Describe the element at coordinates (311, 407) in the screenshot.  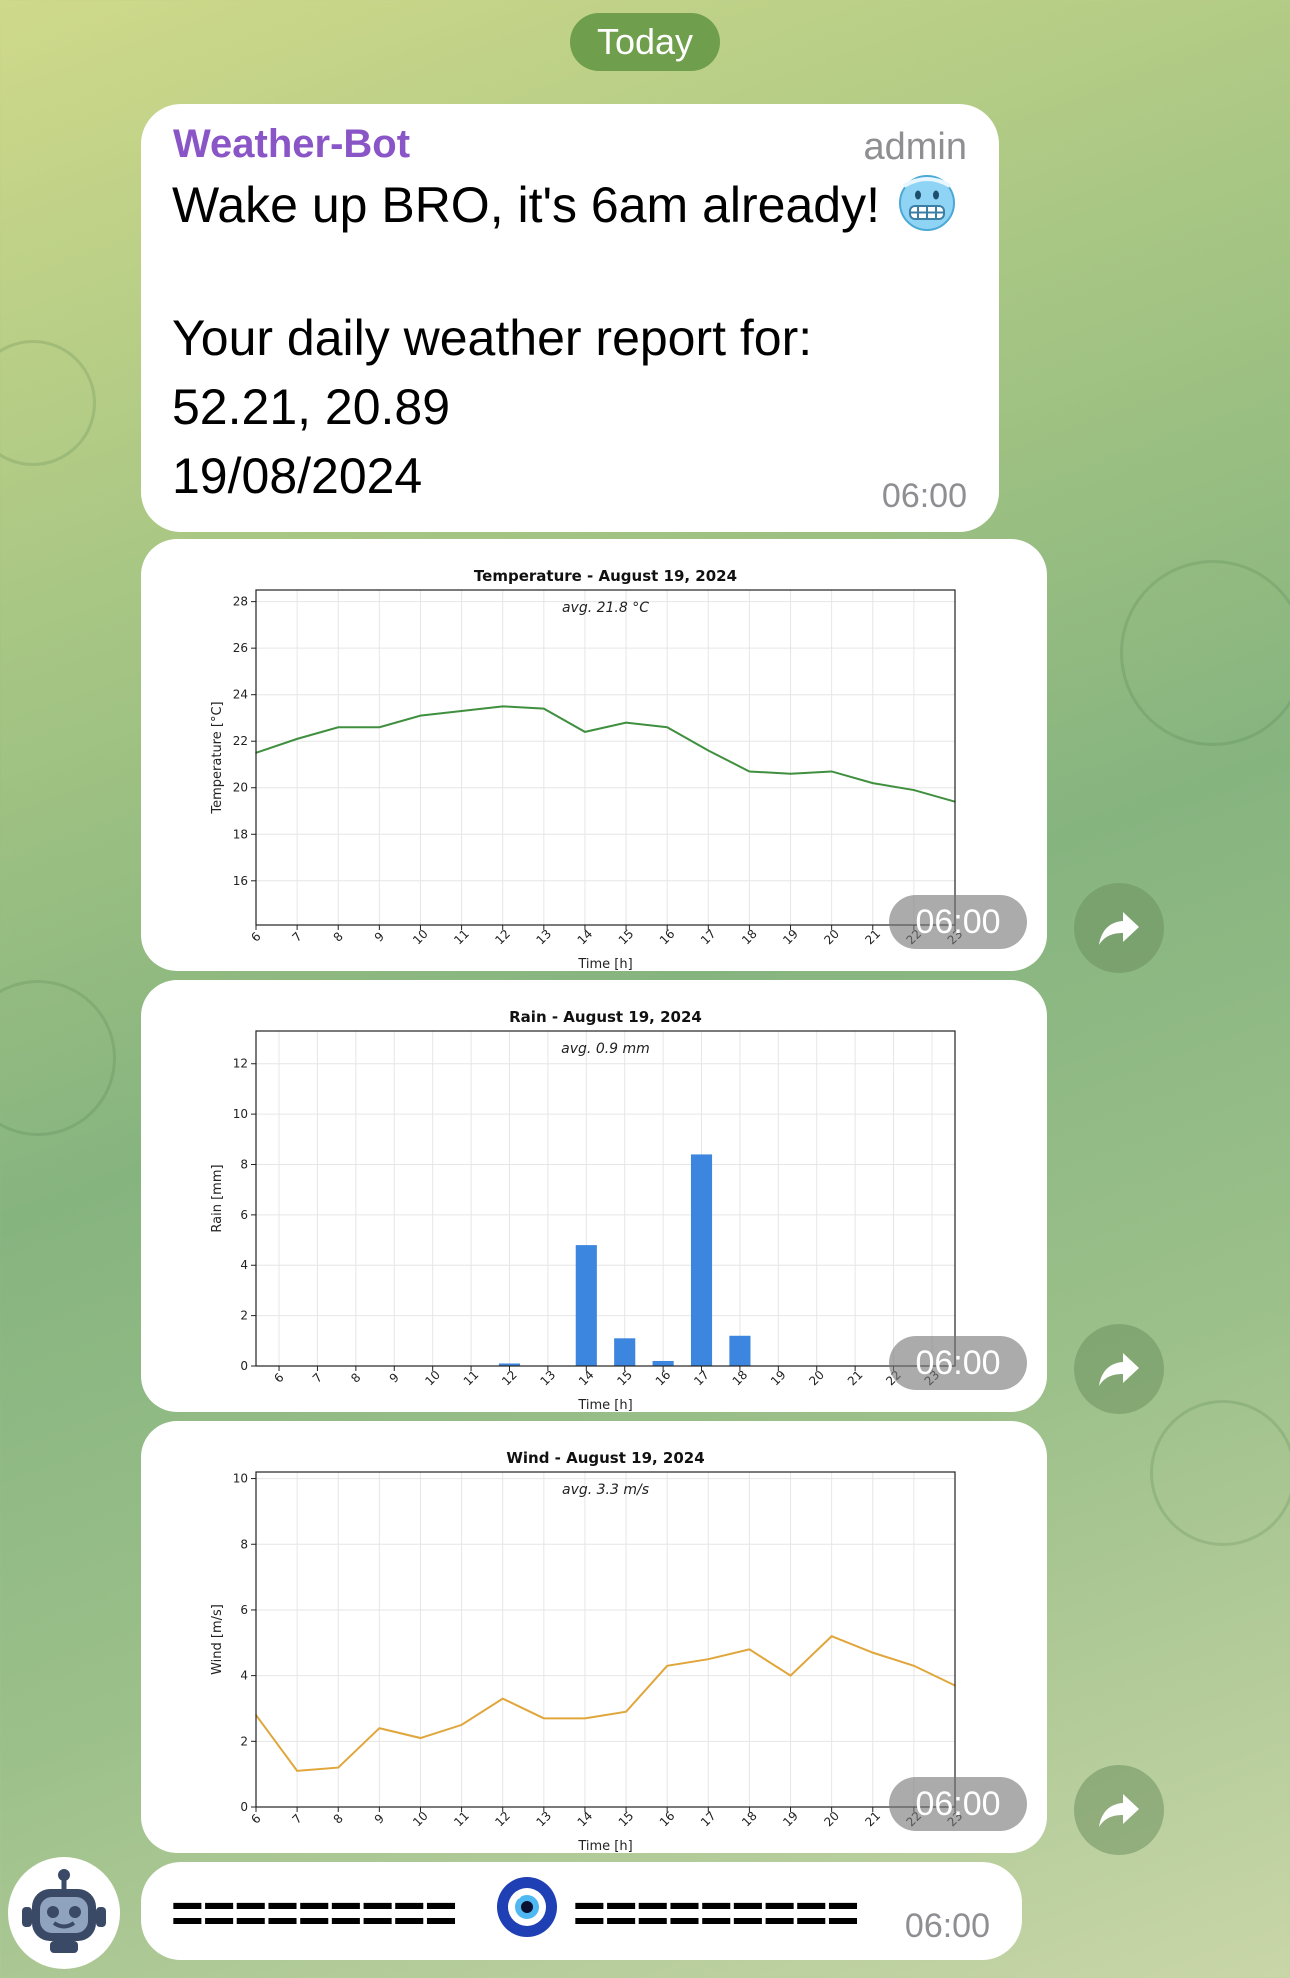
I see `message-line-coordinates: 52.21, 20.89` at that location.